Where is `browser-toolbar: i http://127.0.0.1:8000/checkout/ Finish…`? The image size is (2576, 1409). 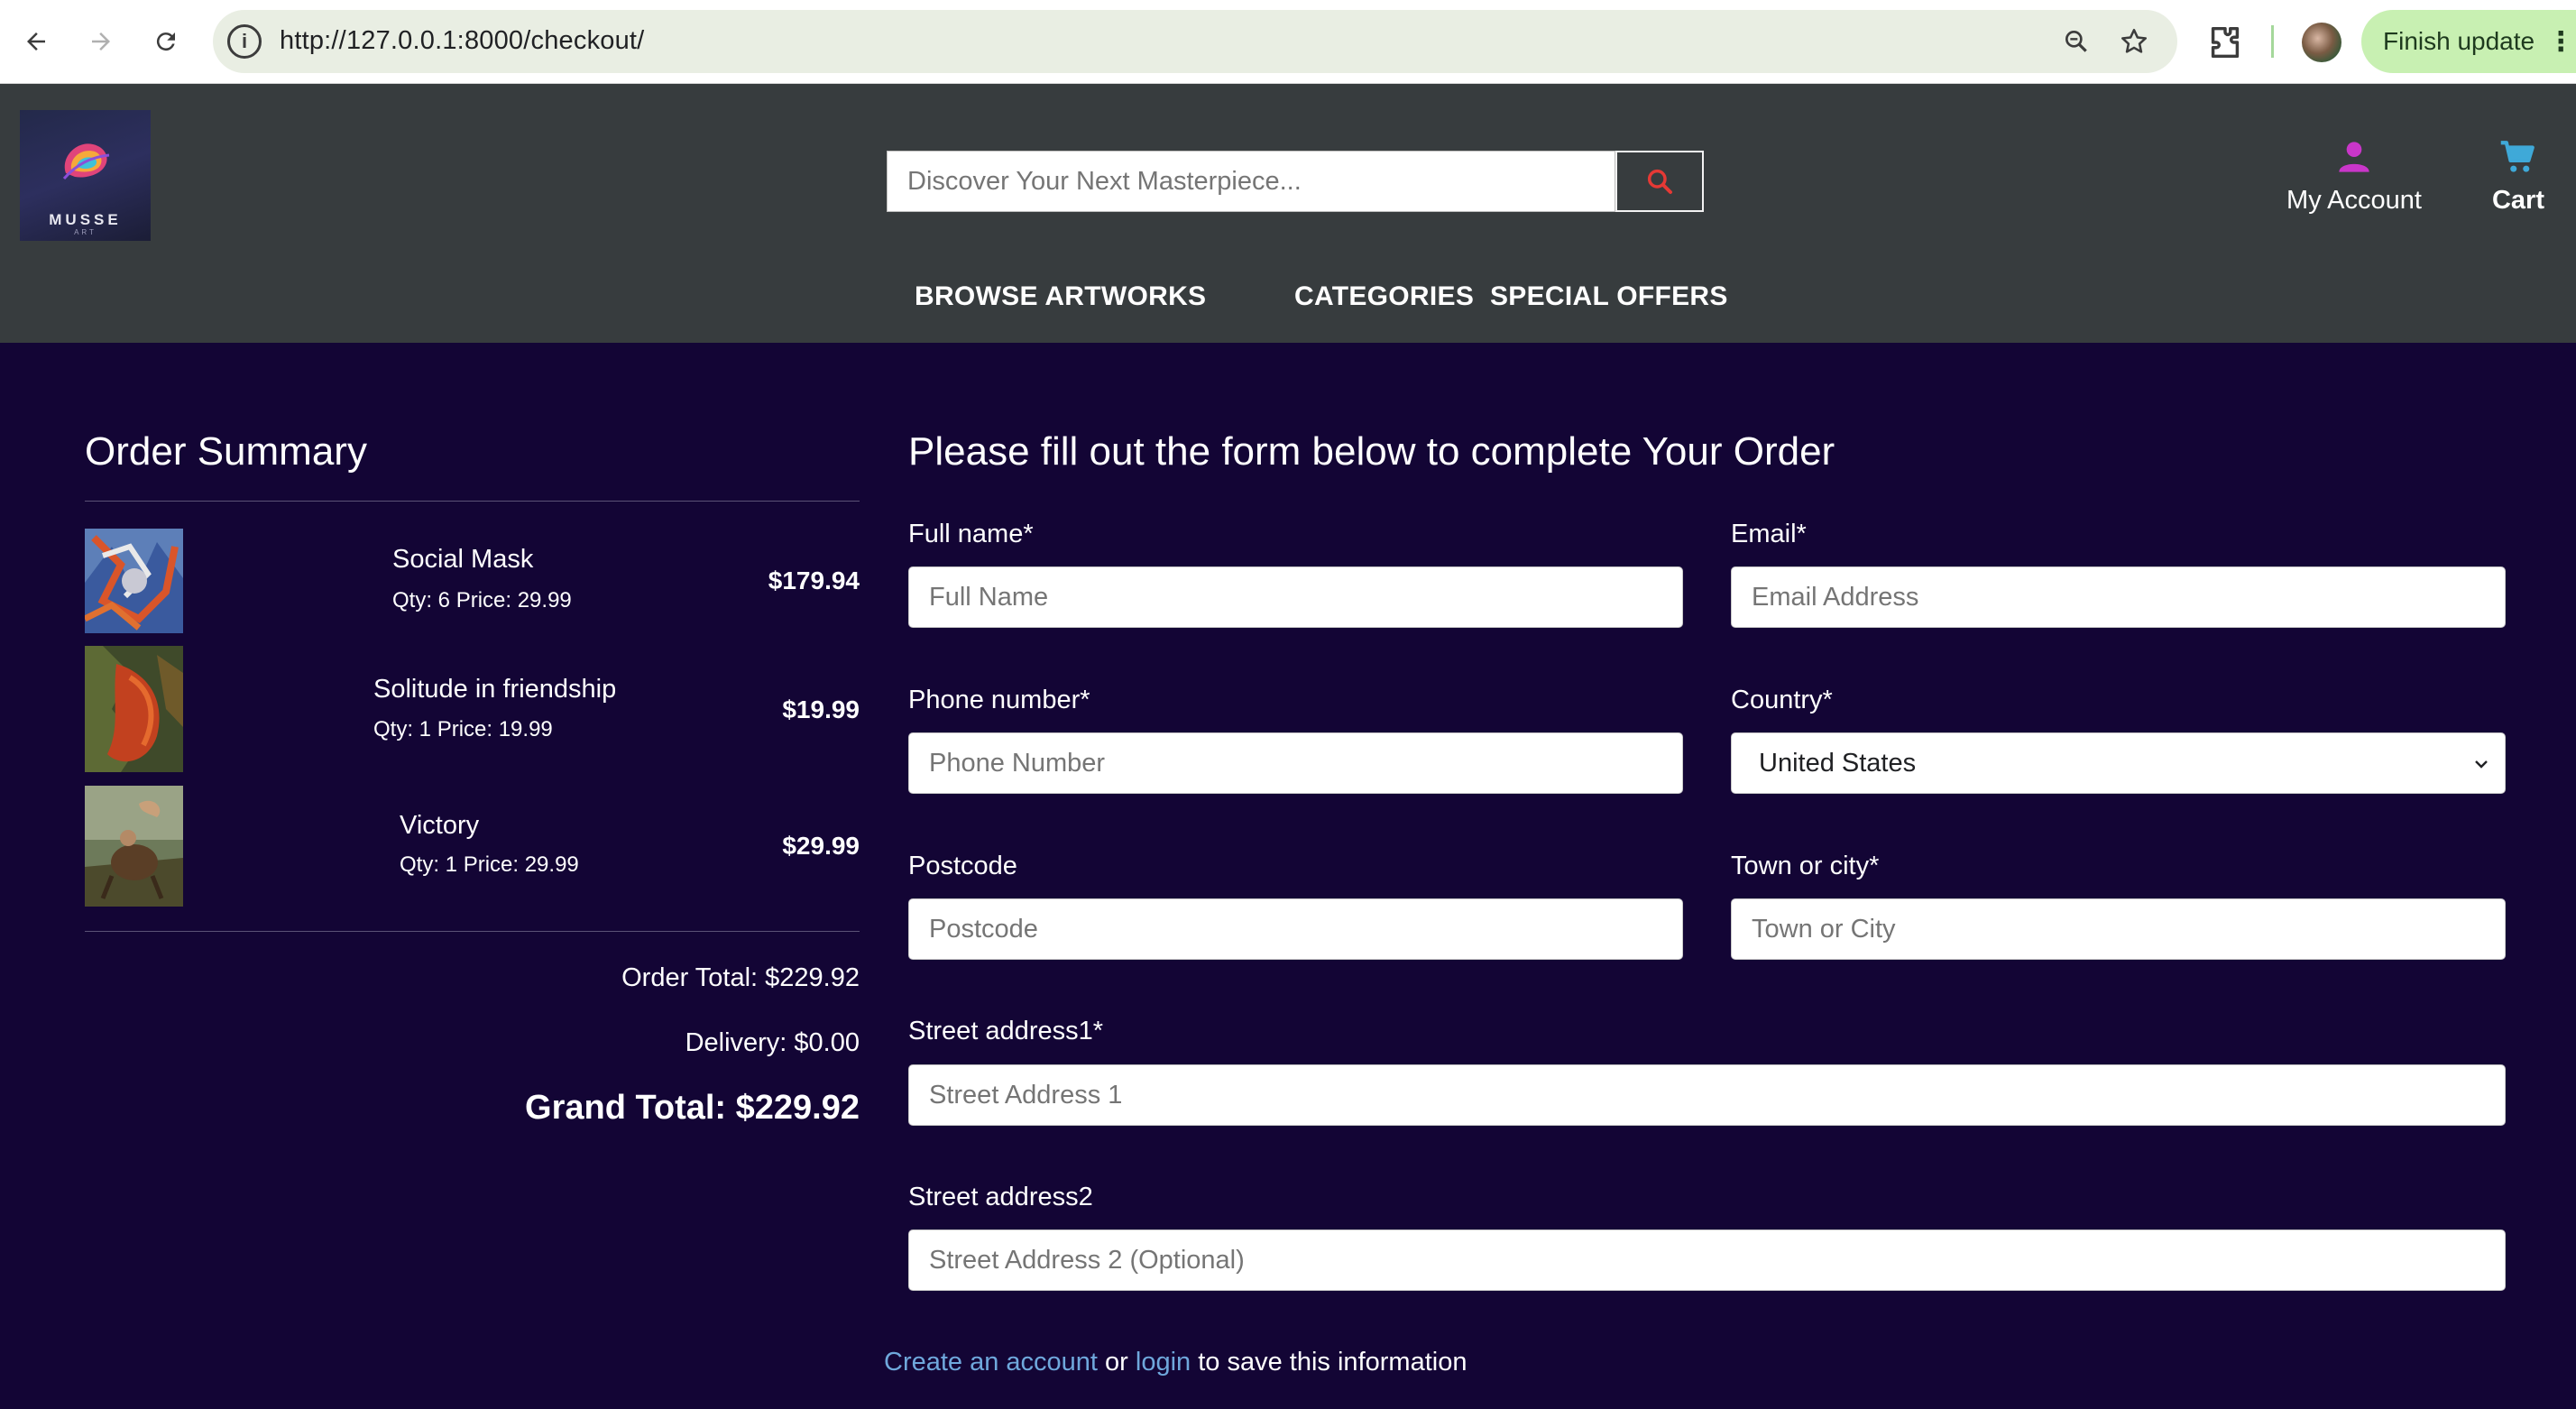
browser-toolbar: i http://127.0.0.1:8000/checkout/ Finish… is located at coordinates (1288, 42).